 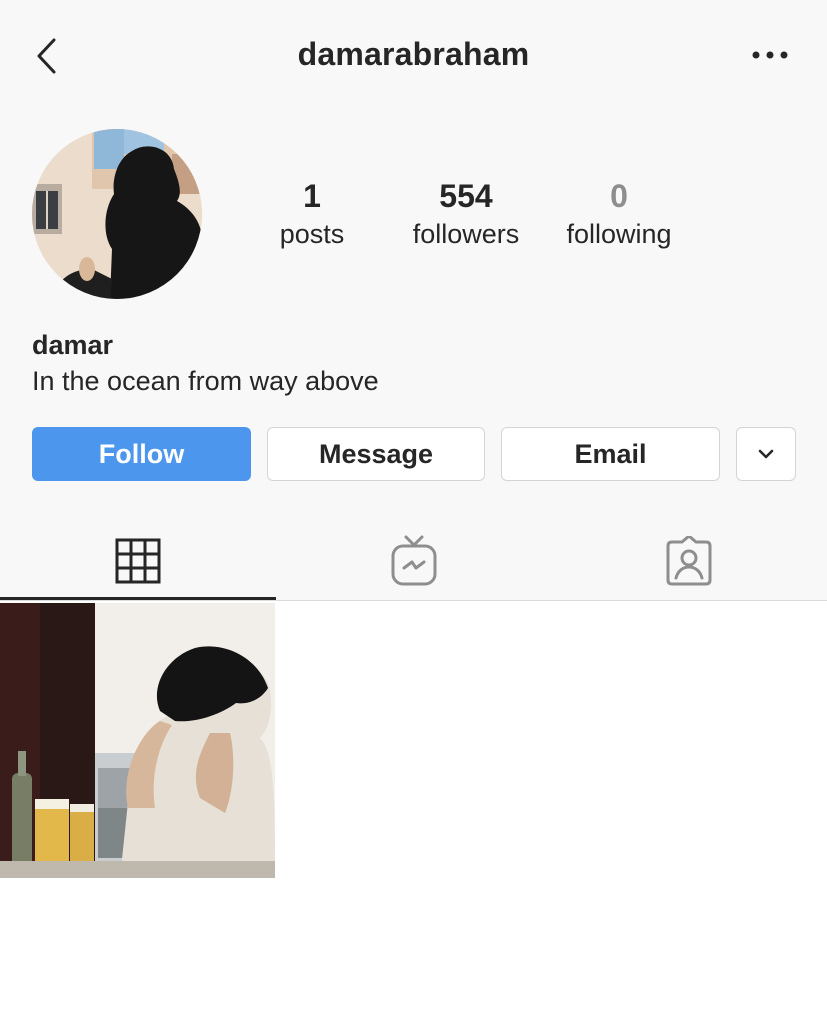 I want to click on suggested-accounts-button, so click(x=766, y=454).